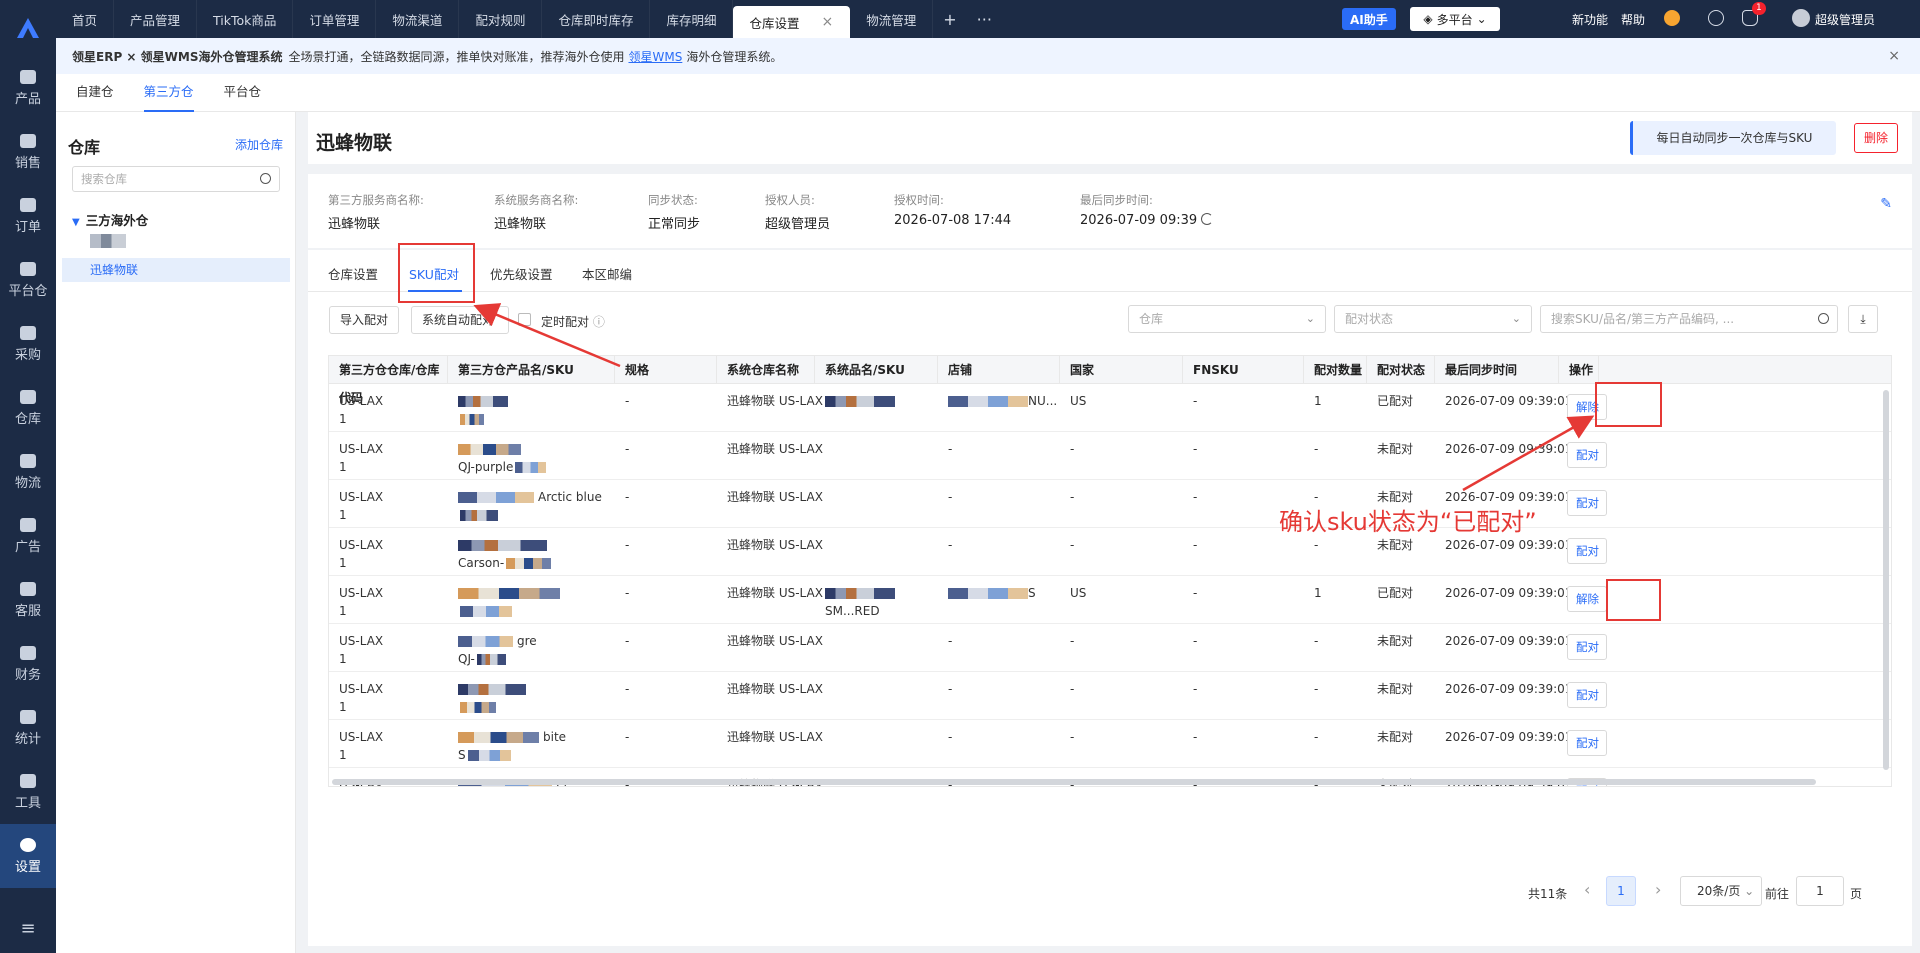  Describe the element at coordinates (85, 19) in the screenshot. I see `top-tab-0: 首页` at that location.